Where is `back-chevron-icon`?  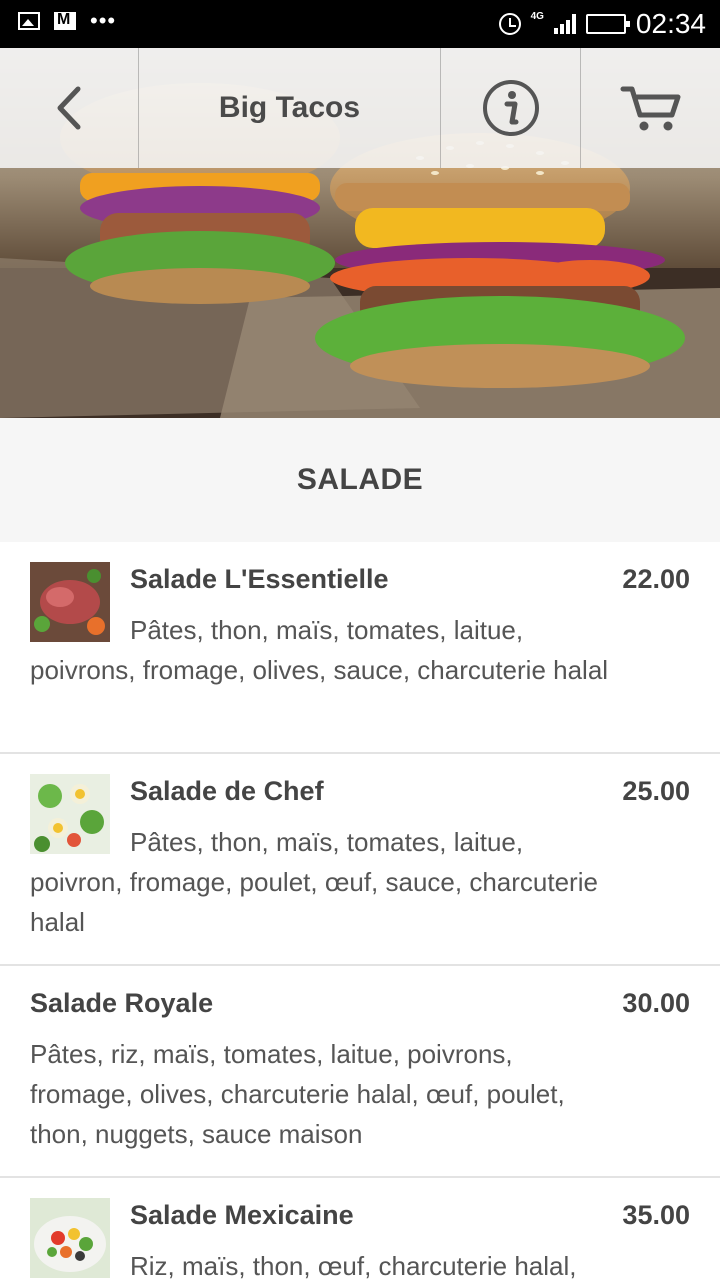
back-chevron-icon is located at coordinates (69, 108).